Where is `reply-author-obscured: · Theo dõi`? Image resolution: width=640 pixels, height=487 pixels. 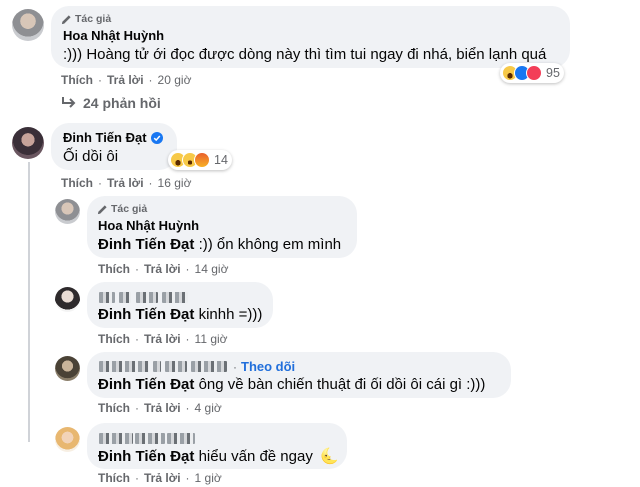
reply-author-obscured: · Theo dõi is located at coordinates (197, 366).